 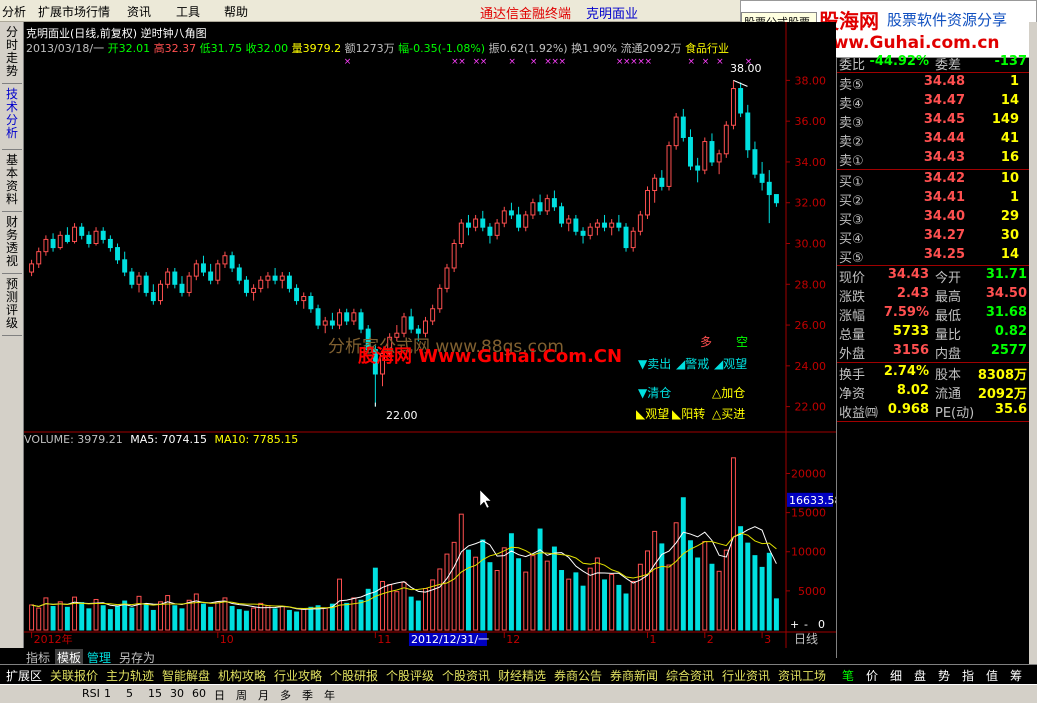 I want to click on quote-view-tab: 筹, so click(x=1016, y=675).